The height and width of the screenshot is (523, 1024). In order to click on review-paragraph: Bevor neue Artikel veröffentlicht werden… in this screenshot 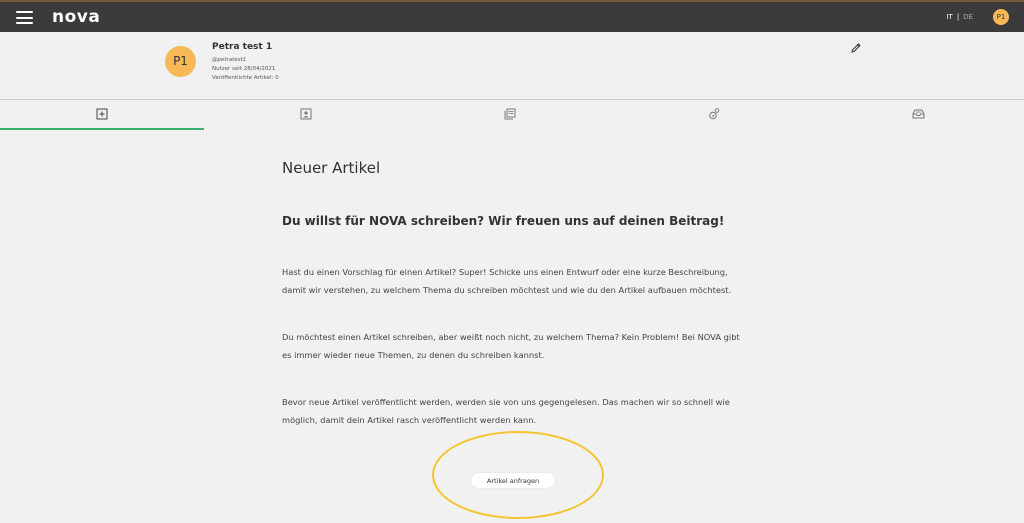, I will do `click(517, 411)`.